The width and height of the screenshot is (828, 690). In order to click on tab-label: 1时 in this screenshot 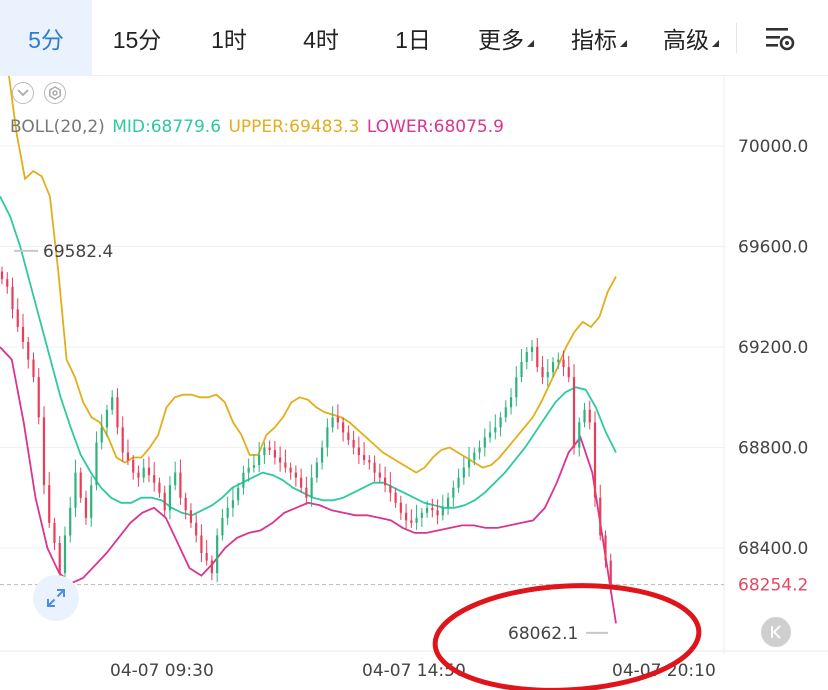, I will do `click(229, 39)`.